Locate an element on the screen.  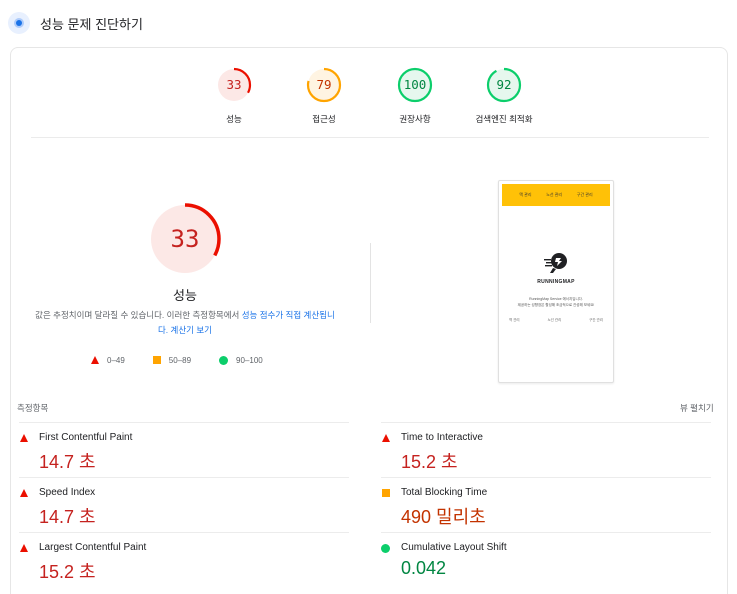
gauge-accessibility: 79 접근성 is located at coordinates (324, 95).